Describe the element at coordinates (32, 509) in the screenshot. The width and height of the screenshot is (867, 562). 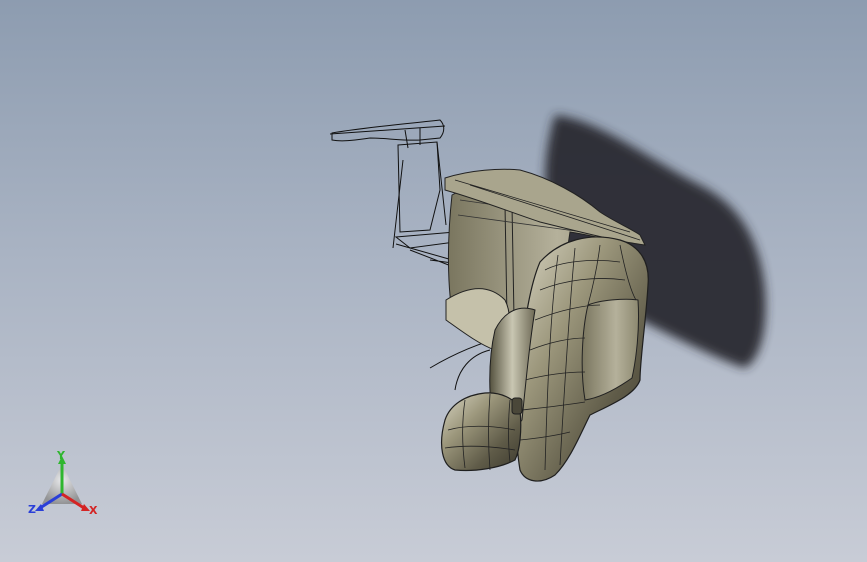
I see `axis-z-label: Z` at that location.